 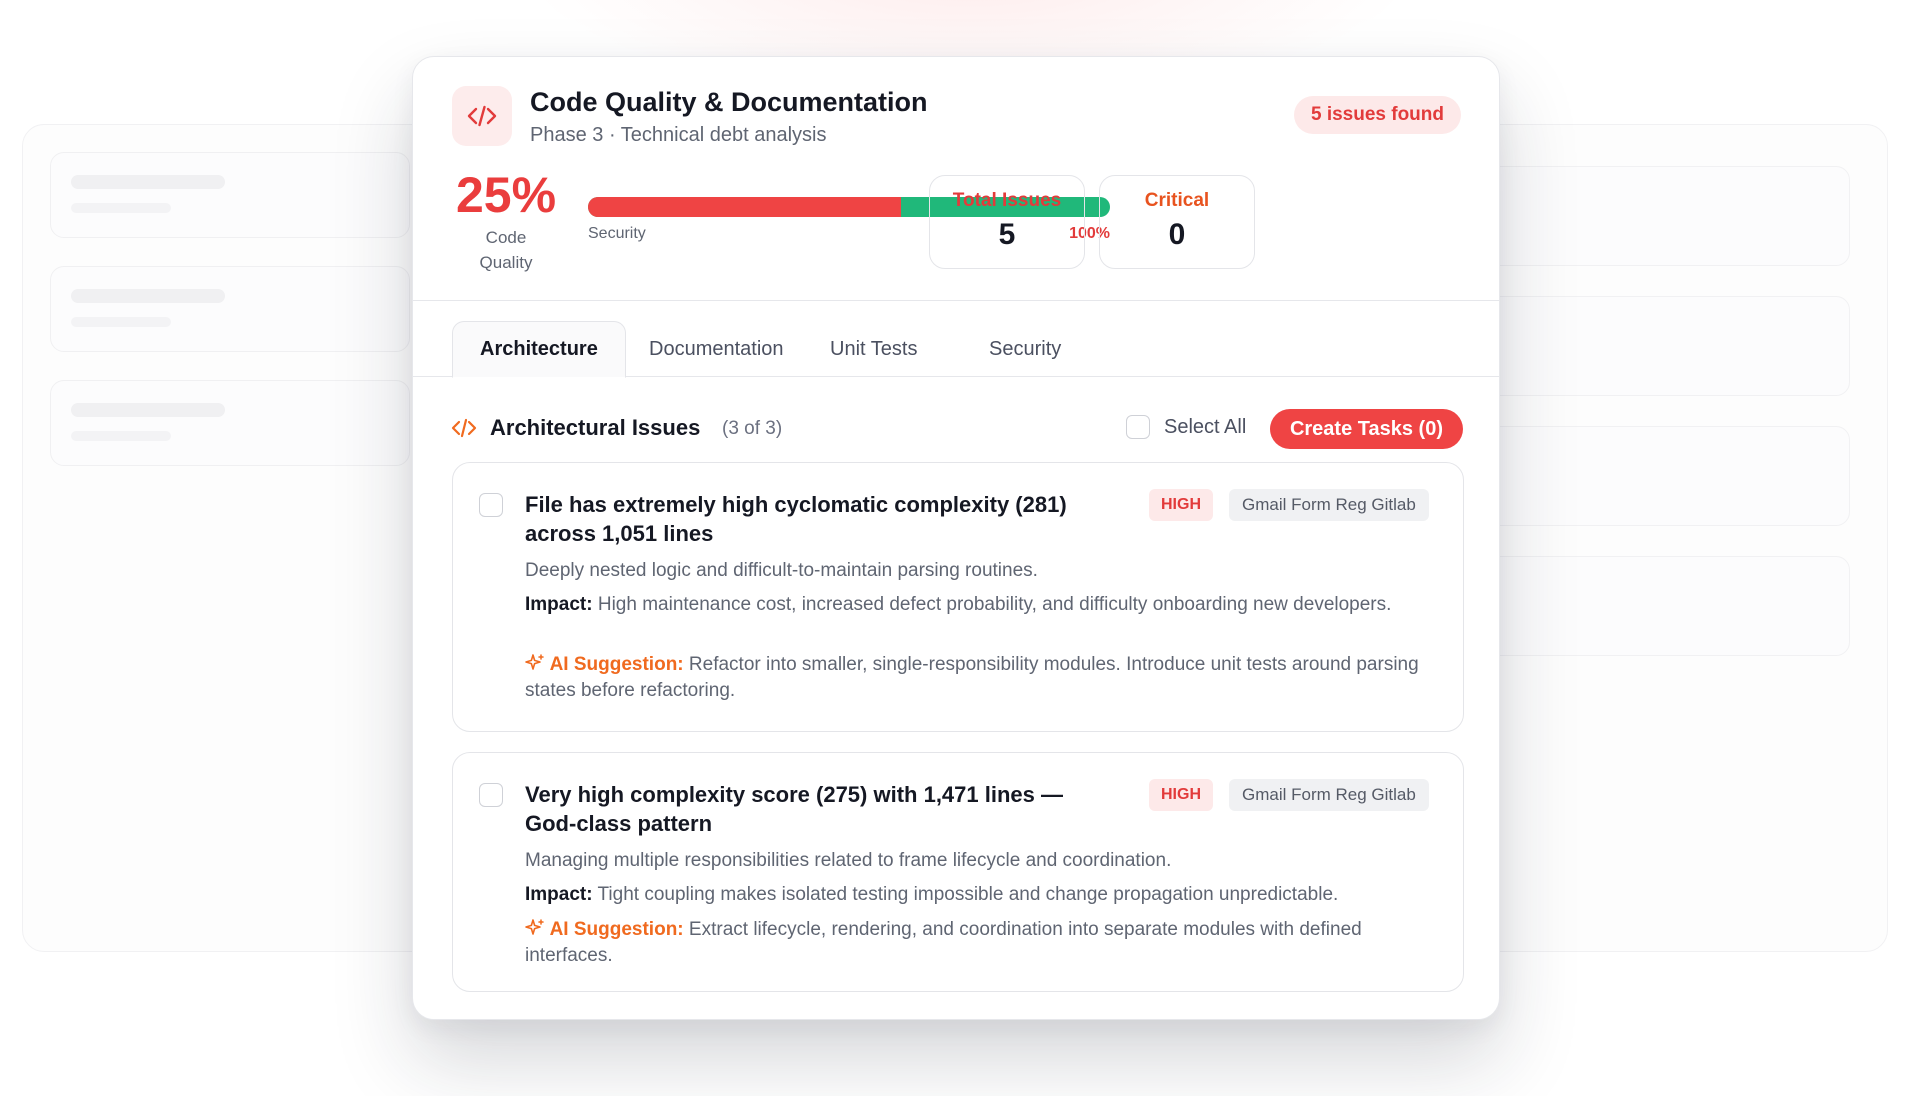 I want to click on create-tasks-button: Create Tasks (0), so click(x=1366, y=429).